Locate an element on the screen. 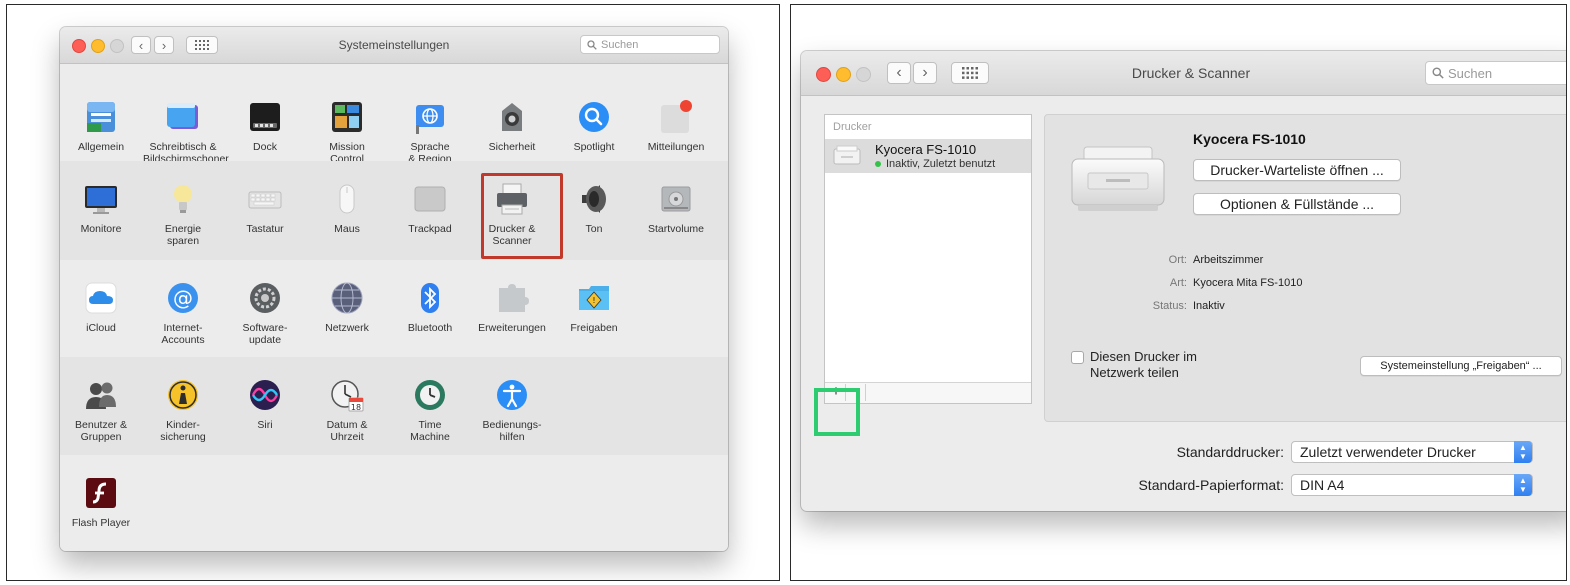 This screenshot has height=585, width=1570. pane-sharing: ! Freigaben is located at coordinates (594, 307).